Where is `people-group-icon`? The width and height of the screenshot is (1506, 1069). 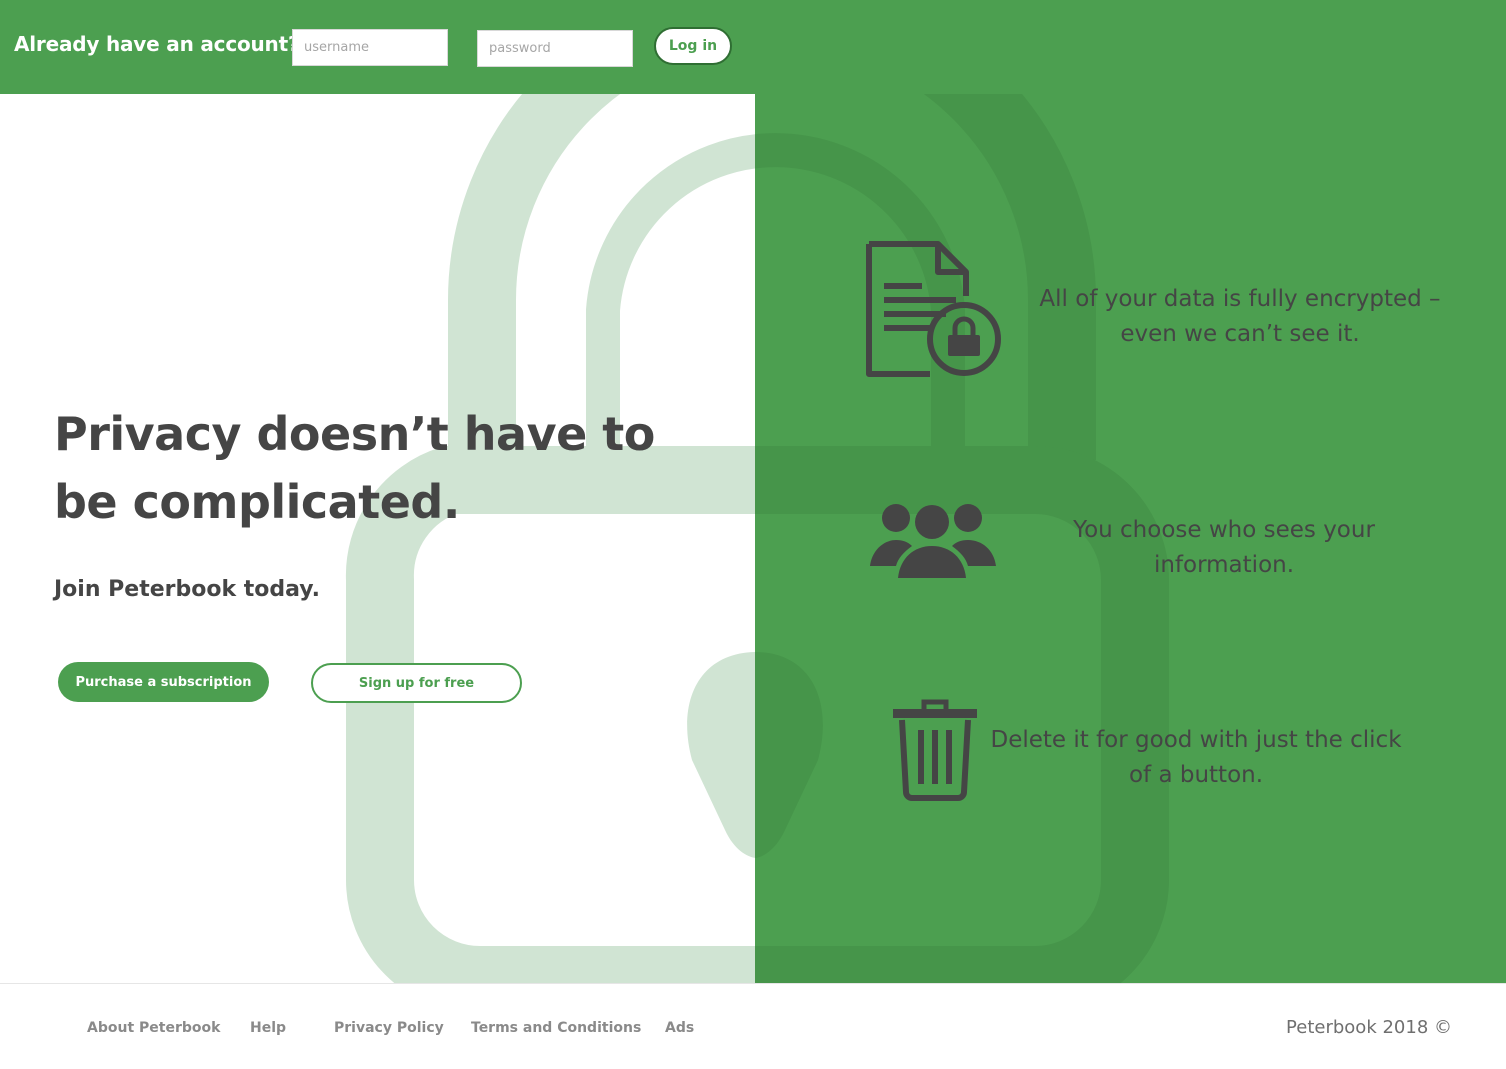
people-group-icon is located at coordinates (933, 541).